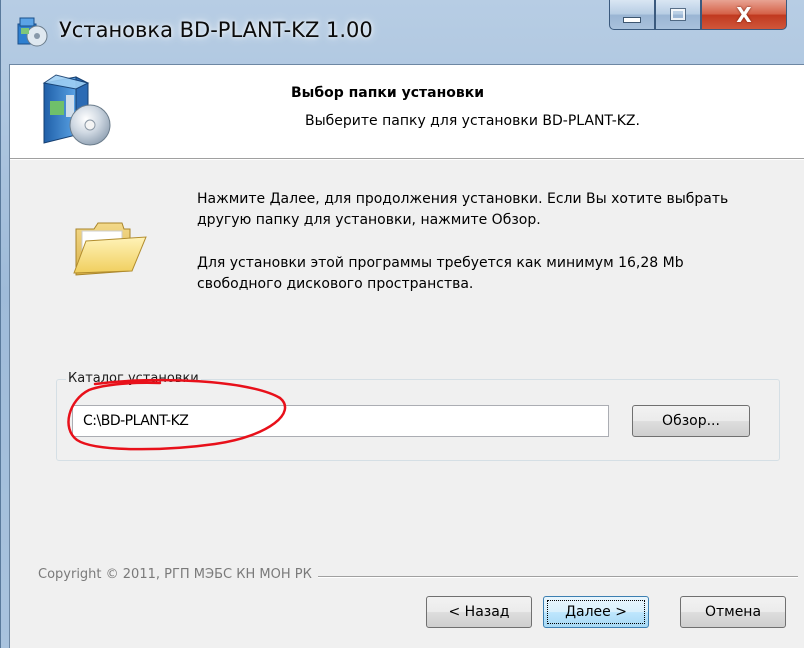 Image resolution: width=804 pixels, height=648 pixels. I want to click on install-dir-label: Каталог установки, so click(133, 378).